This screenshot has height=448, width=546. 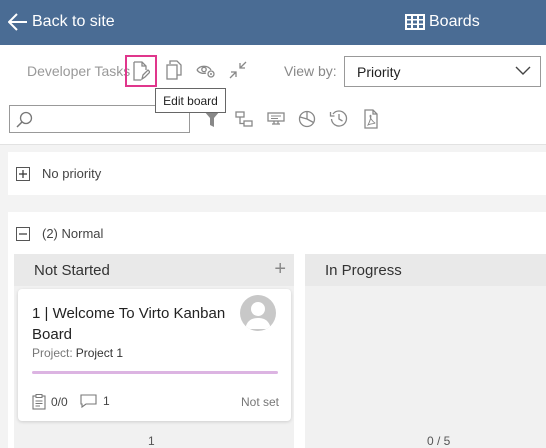 What do you see at coordinates (17, 22) in the screenshot?
I see `arrow-left-icon` at bounding box center [17, 22].